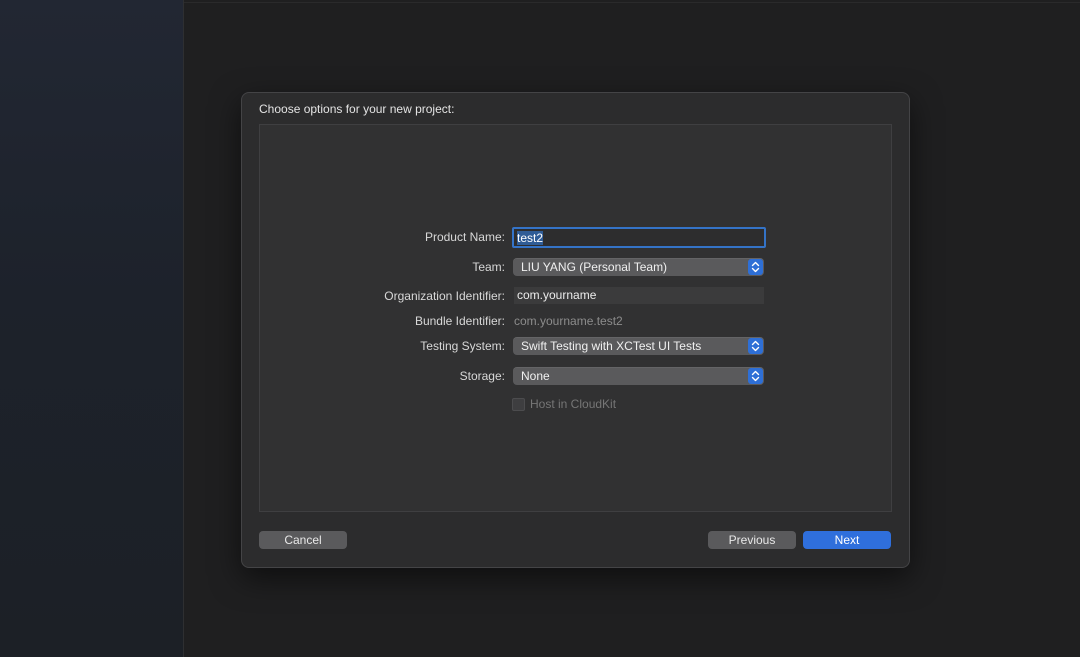 The image size is (1080, 657). I want to click on bundle-identifier-value: com.yourname.test2, so click(568, 321).